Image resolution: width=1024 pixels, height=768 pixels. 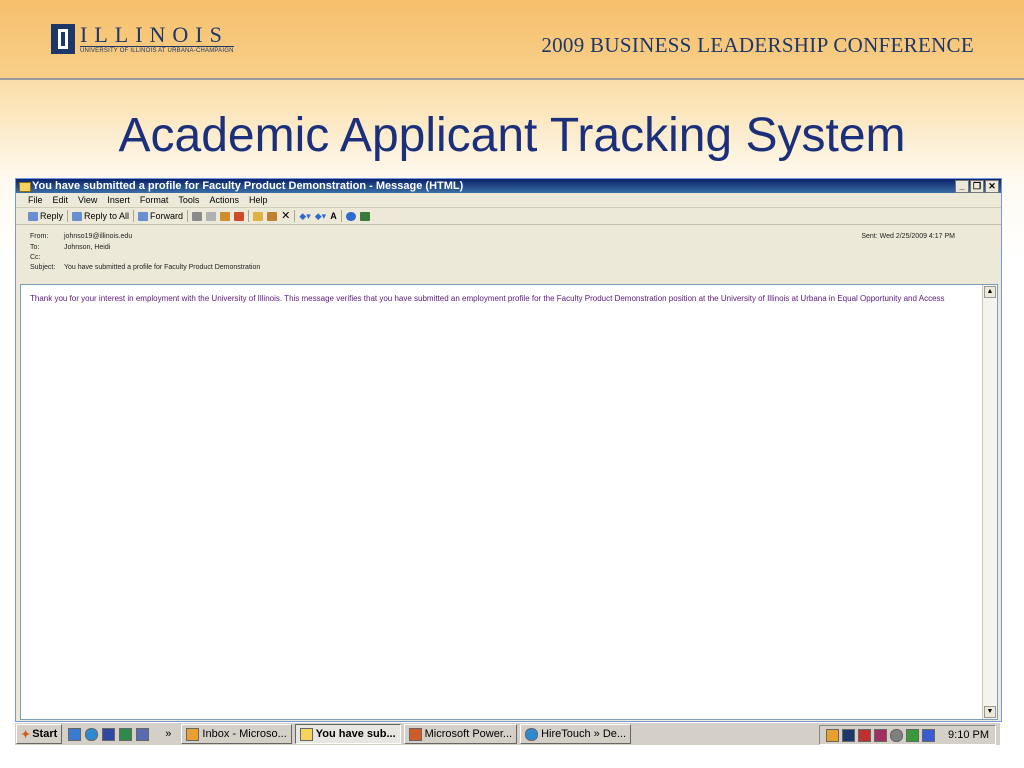 What do you see at coordinates (107, 216) in the screenshot?
I see `reply-all-label: Reply to All` at bounding box center [107, 216].